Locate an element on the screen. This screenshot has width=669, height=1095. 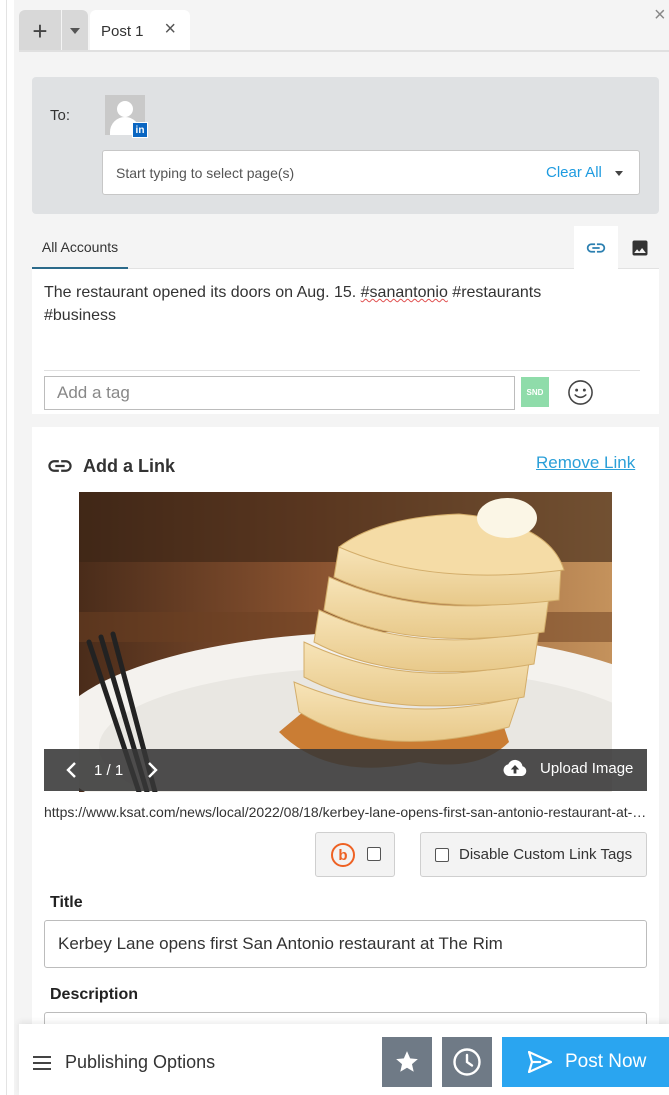
clear-all-button: Clear All is located at coordinates (574, 172).